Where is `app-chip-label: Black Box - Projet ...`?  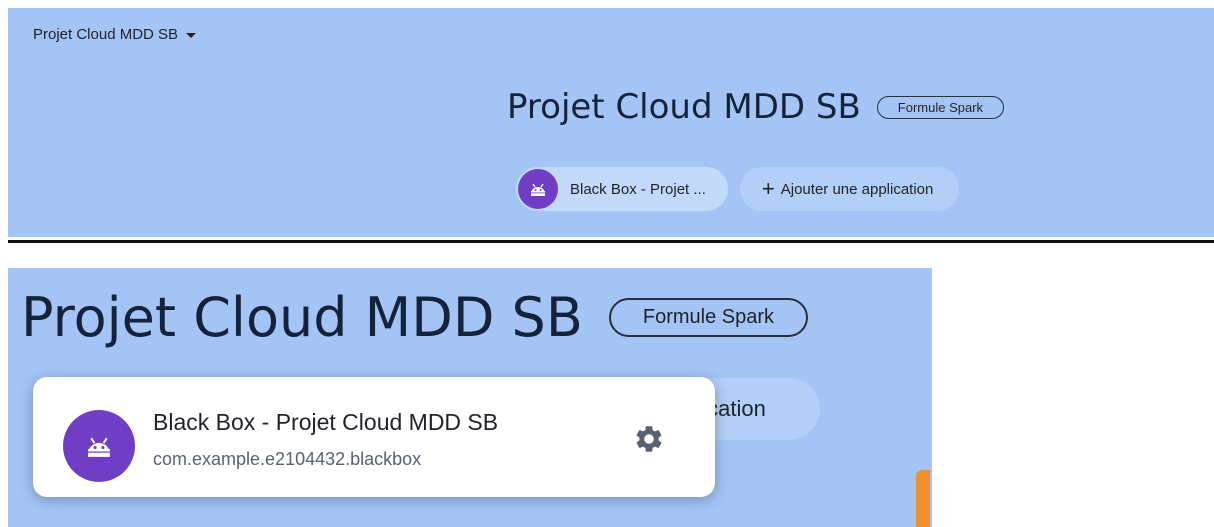 app-chip-label: Black Box - Projet ... is located at coordinates (638, 189).